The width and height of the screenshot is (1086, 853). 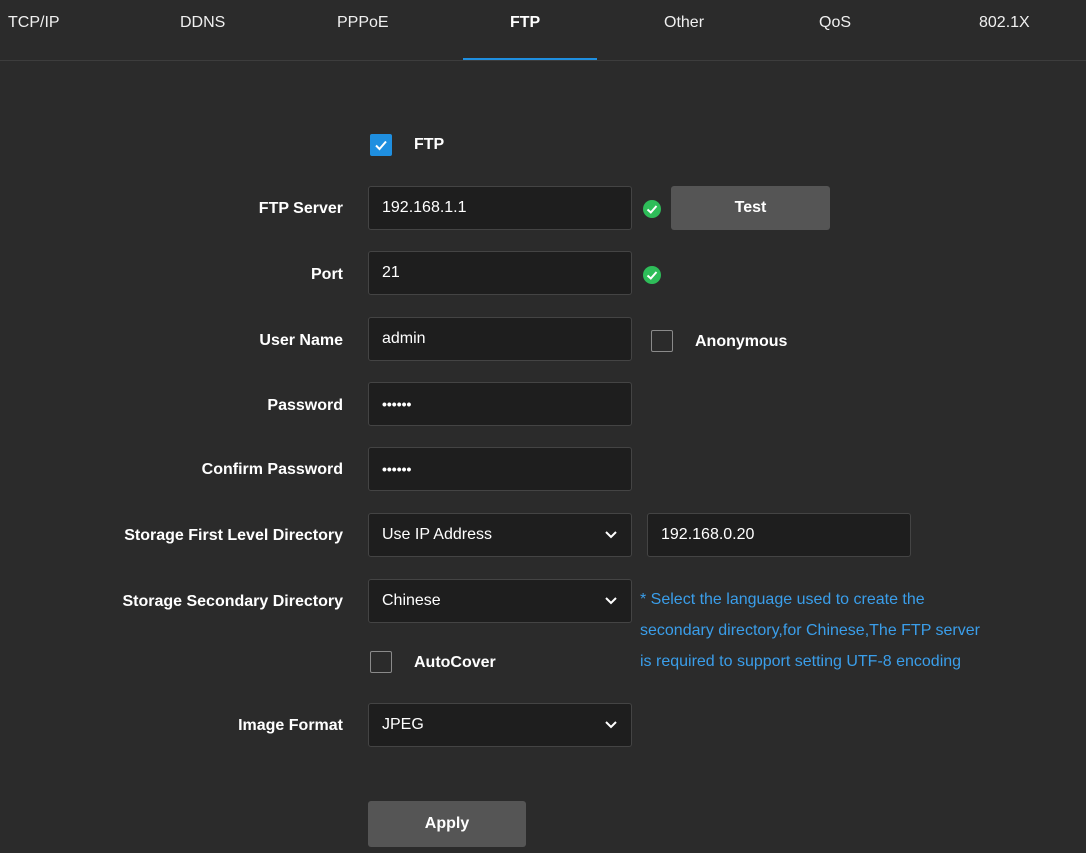 I want to click on tab-other: Other, so click(x=684, y=23).